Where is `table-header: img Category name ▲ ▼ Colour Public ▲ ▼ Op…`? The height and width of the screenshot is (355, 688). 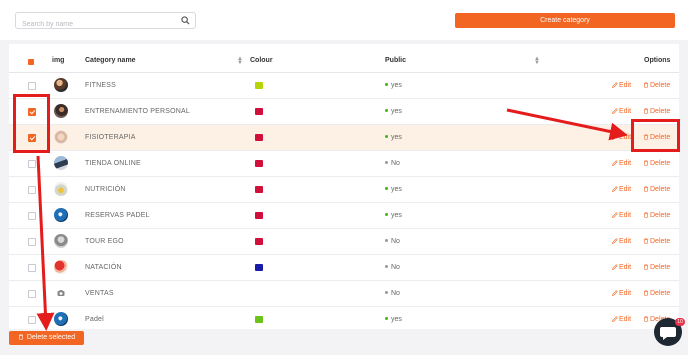 table-header: img Category name ▲ ▼ Colour Public ▲ ▼ Op… is located at coordinates (344, 61).